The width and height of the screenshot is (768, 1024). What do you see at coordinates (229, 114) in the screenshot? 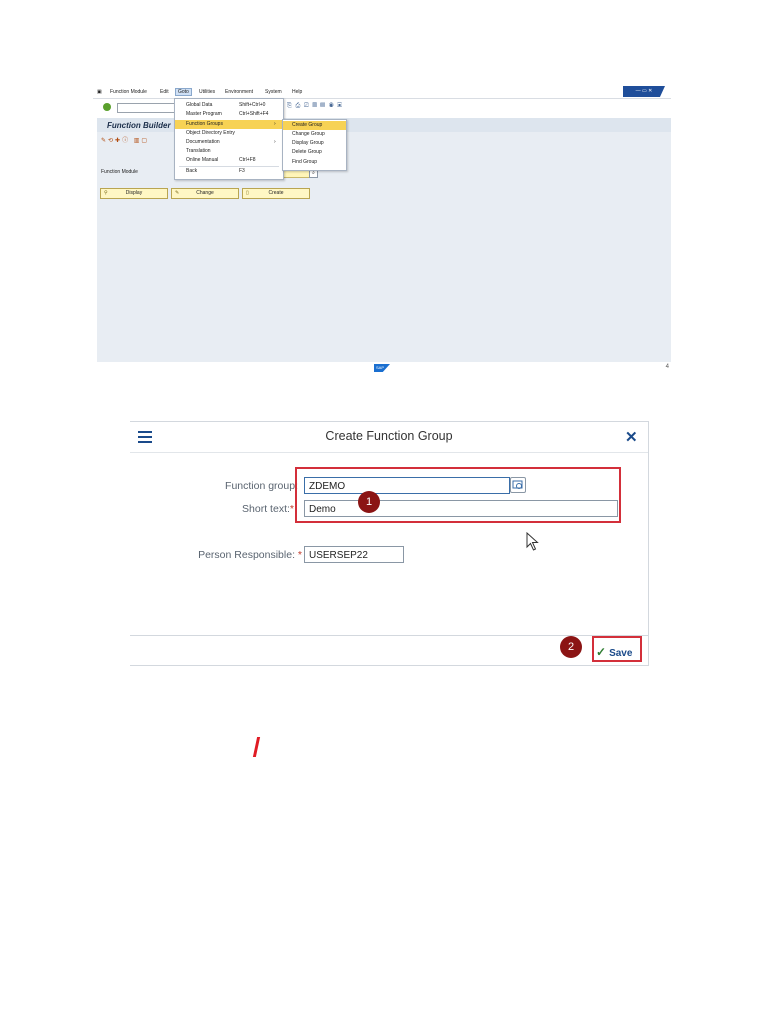
I see `menu-item-master-program: Master Program Ctrl+Shift+F4` at bounding box center [229, 114].